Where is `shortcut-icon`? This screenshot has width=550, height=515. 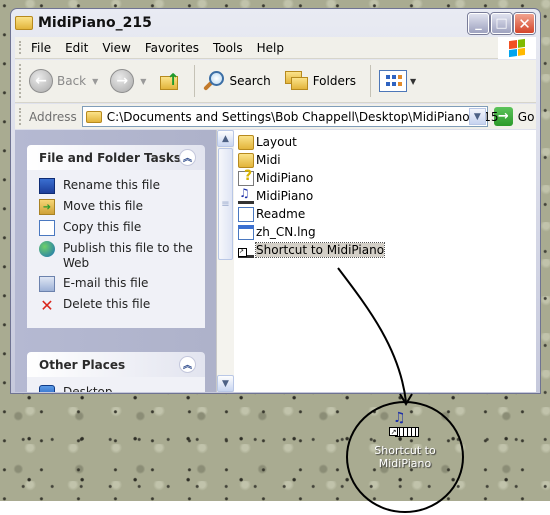 shortcut-icon is located at coordinates (246, 250).